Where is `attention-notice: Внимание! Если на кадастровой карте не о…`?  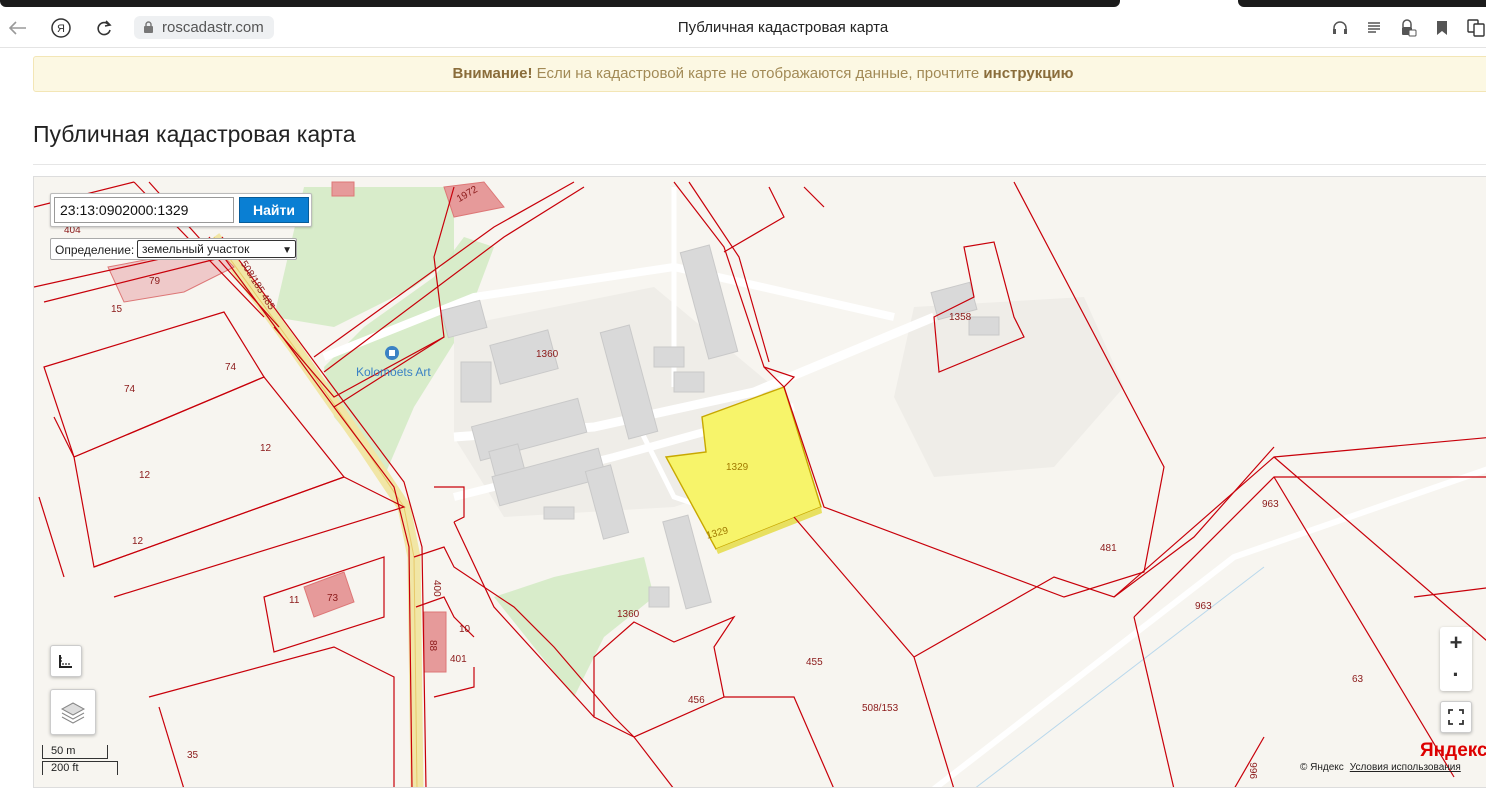 attention-notice: Внимание! Если на кадастровой карте не о… is located at coordinates (759, 74).